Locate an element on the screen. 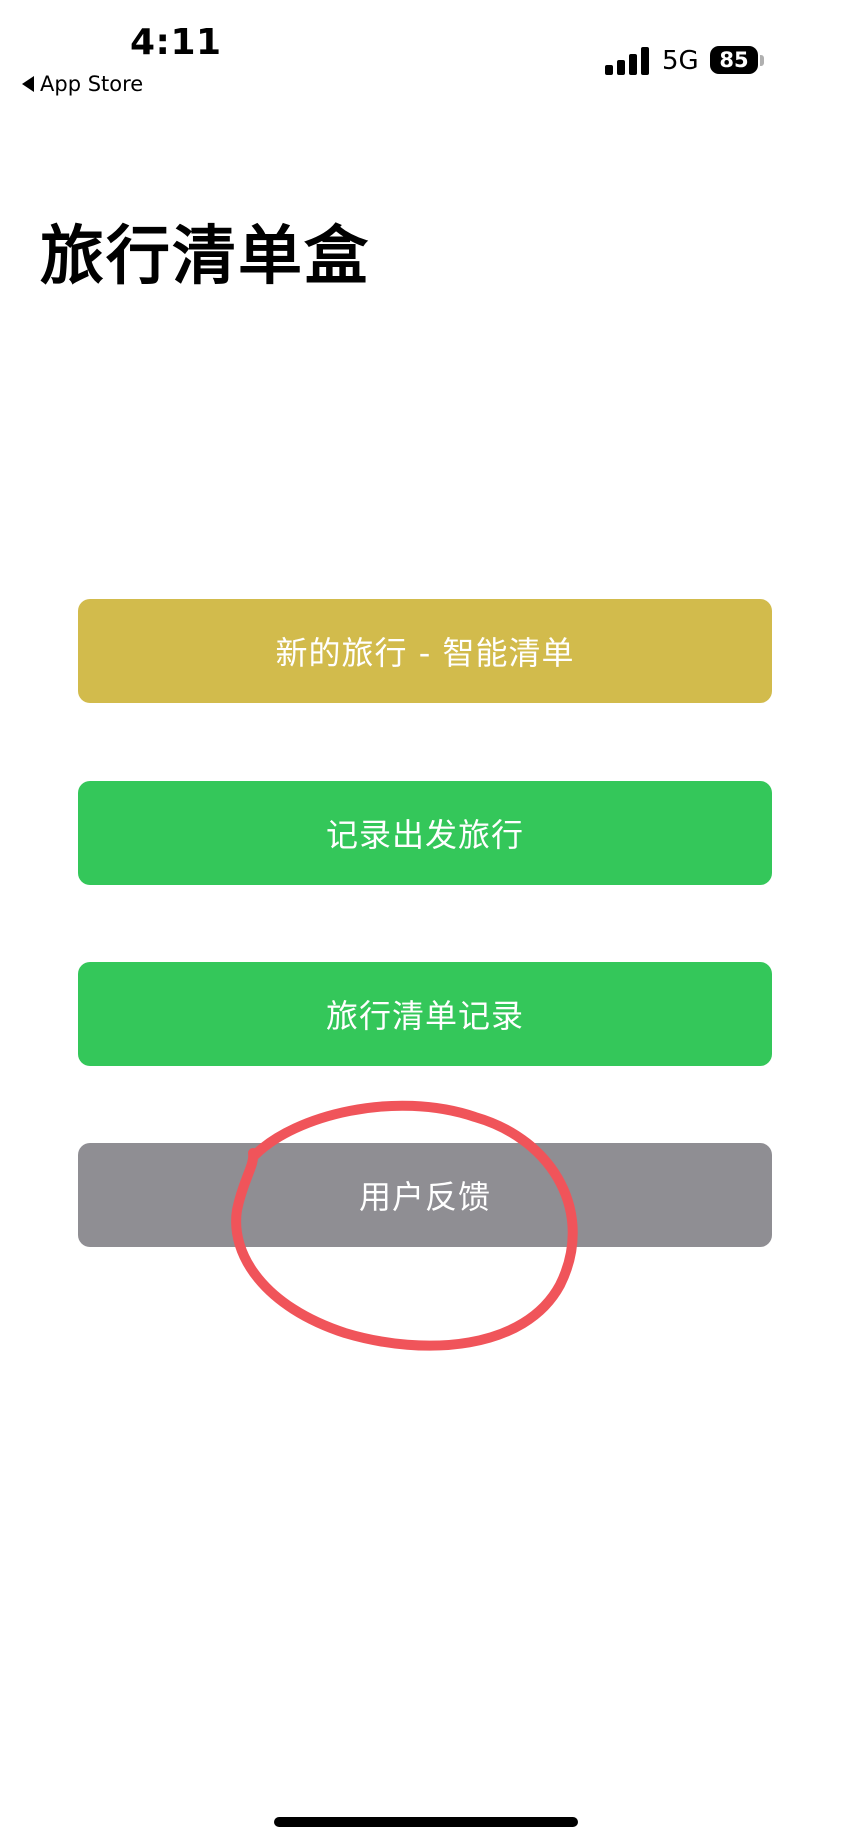  back-to-app-store-link: App Store is located at coordinates (82, 84).